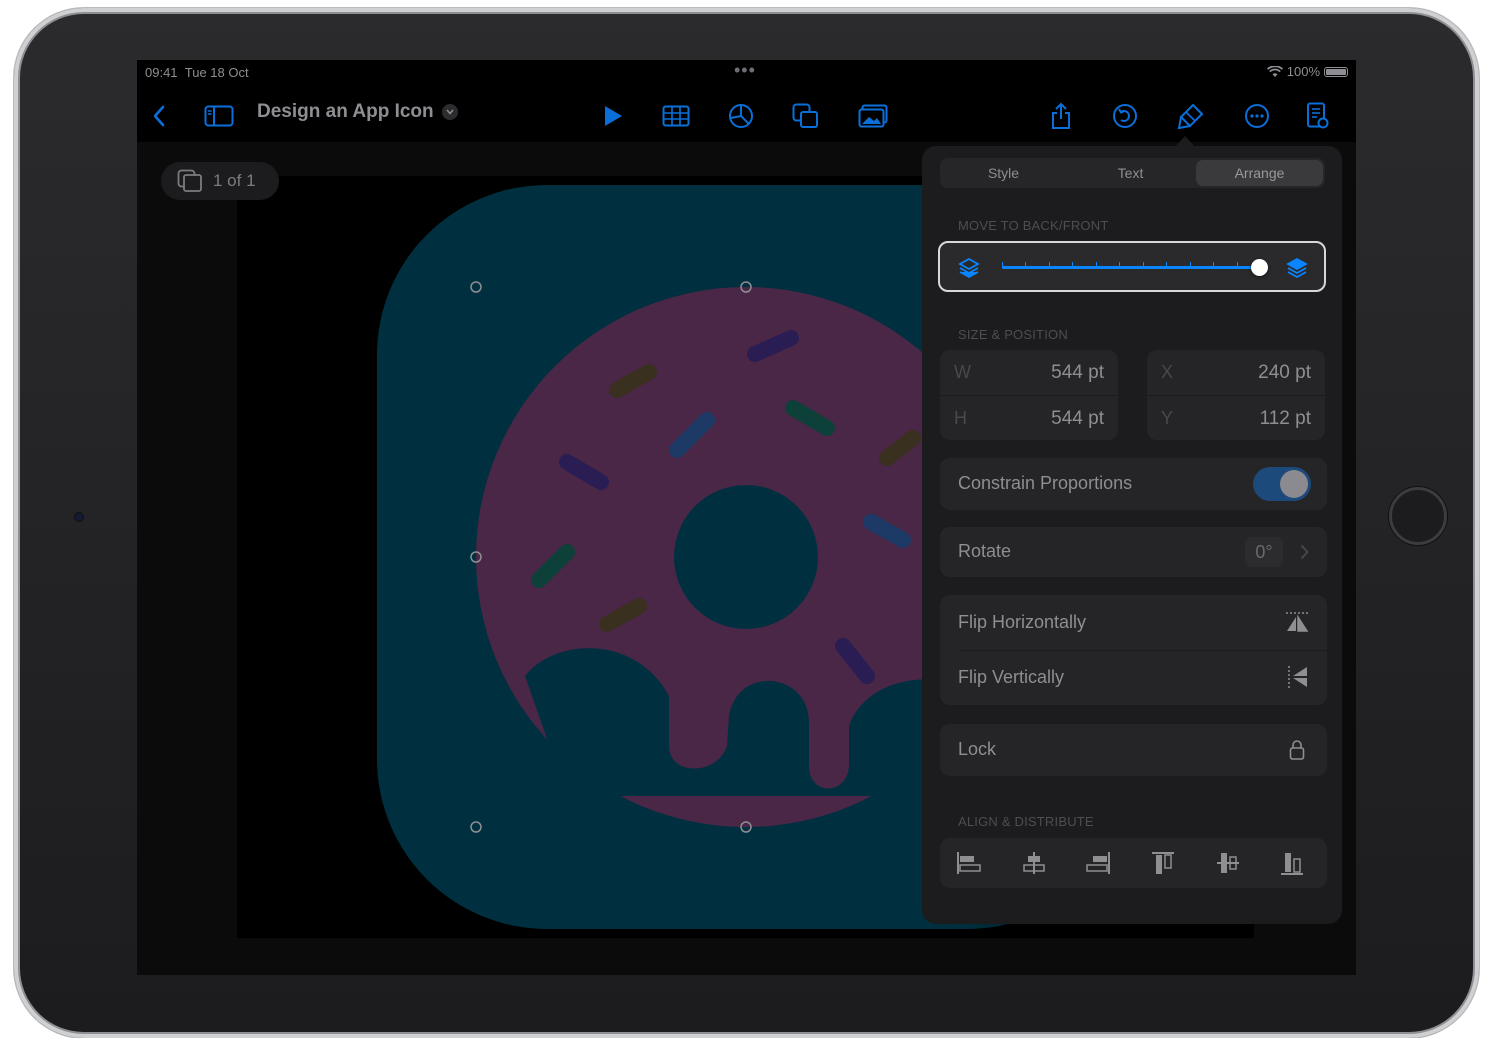  I want to click on document-setup-icon, so click(1318, 116).